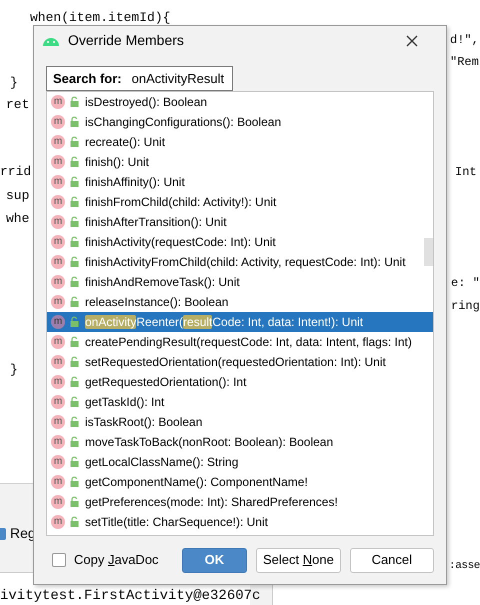  I want to click on member-signature: isTaskRoot(): Boolean, so click(143, 422).